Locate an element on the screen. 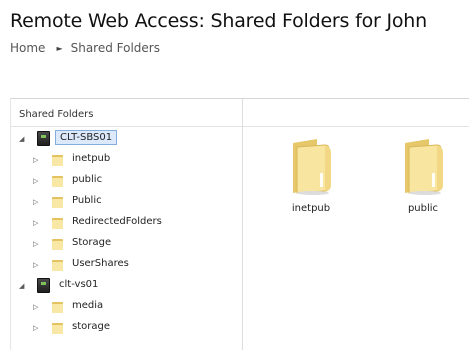 This screenshot has width=469, height=350. tree-folder-row: ▷ RedirectedFolders is located at coordinates (127, 223).